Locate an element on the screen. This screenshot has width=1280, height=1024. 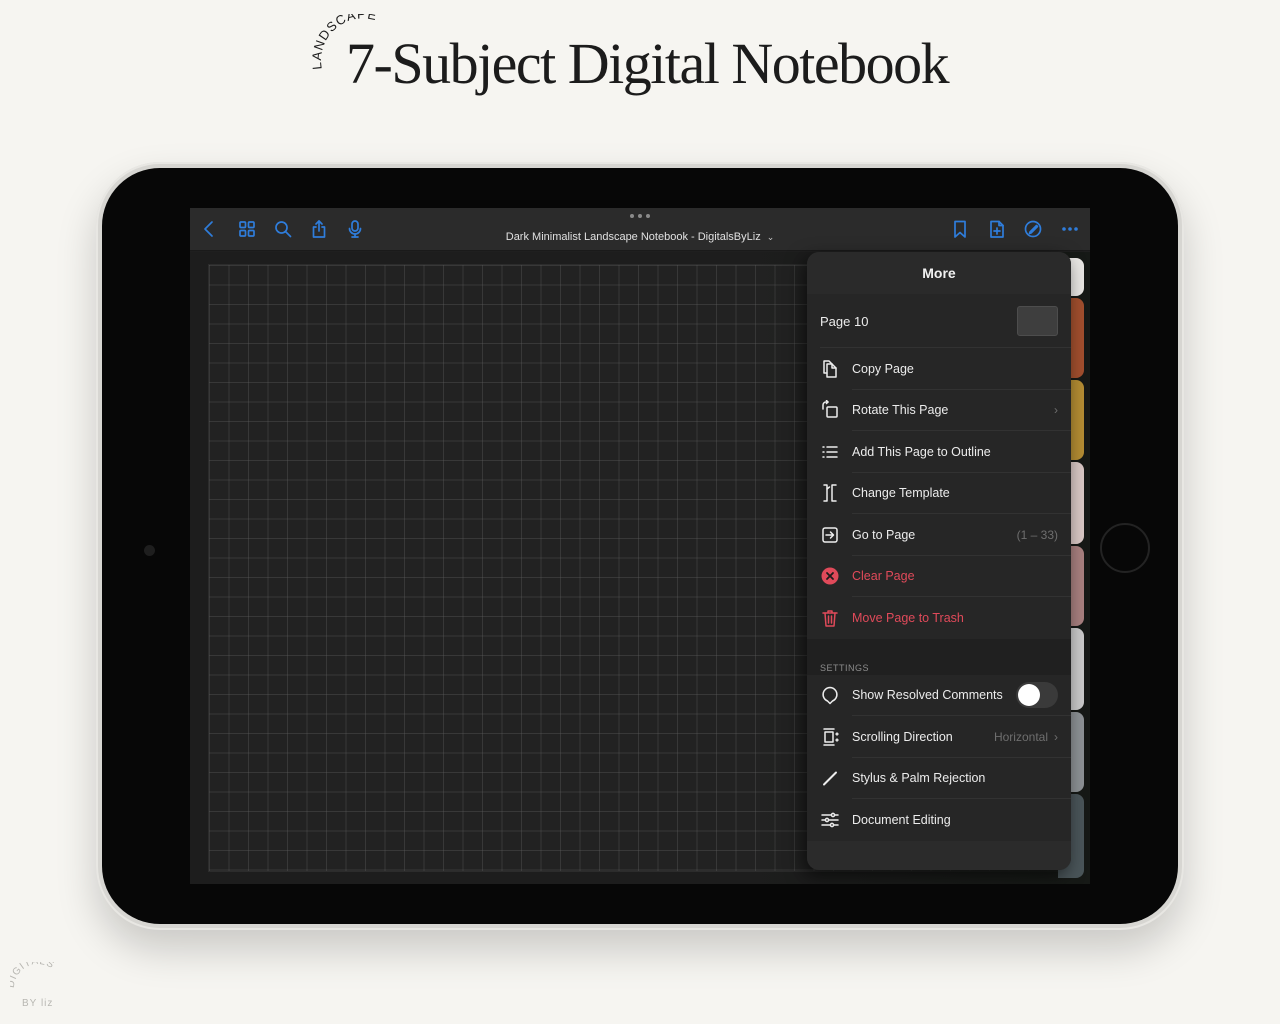
add-to-outline-item: Add This Page to Outline is located at coordinates (939, 452).